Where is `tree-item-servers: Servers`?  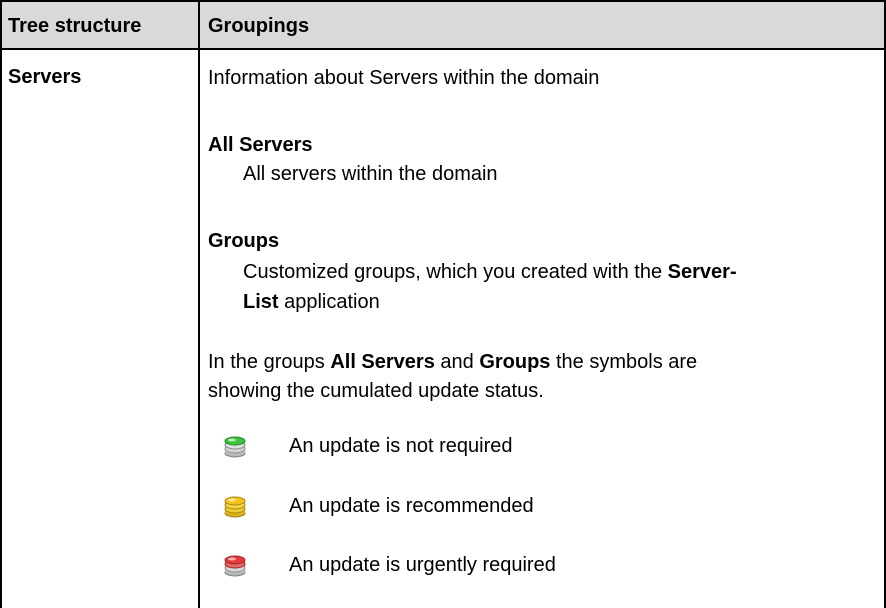 tree-item-servers: Servers is located at coordinates (45, 77).